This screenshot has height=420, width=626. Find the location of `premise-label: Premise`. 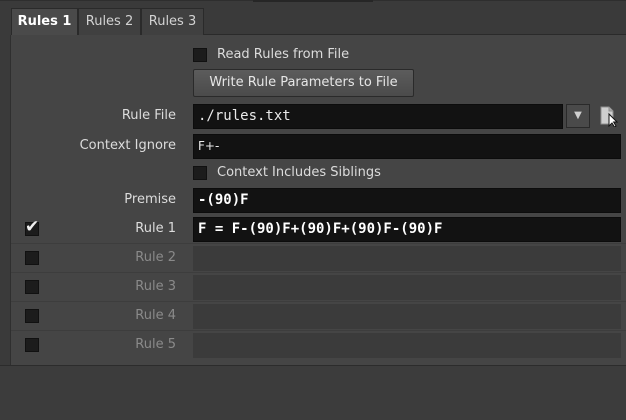

premise-label: Premise is located at coordinates (150, 199).